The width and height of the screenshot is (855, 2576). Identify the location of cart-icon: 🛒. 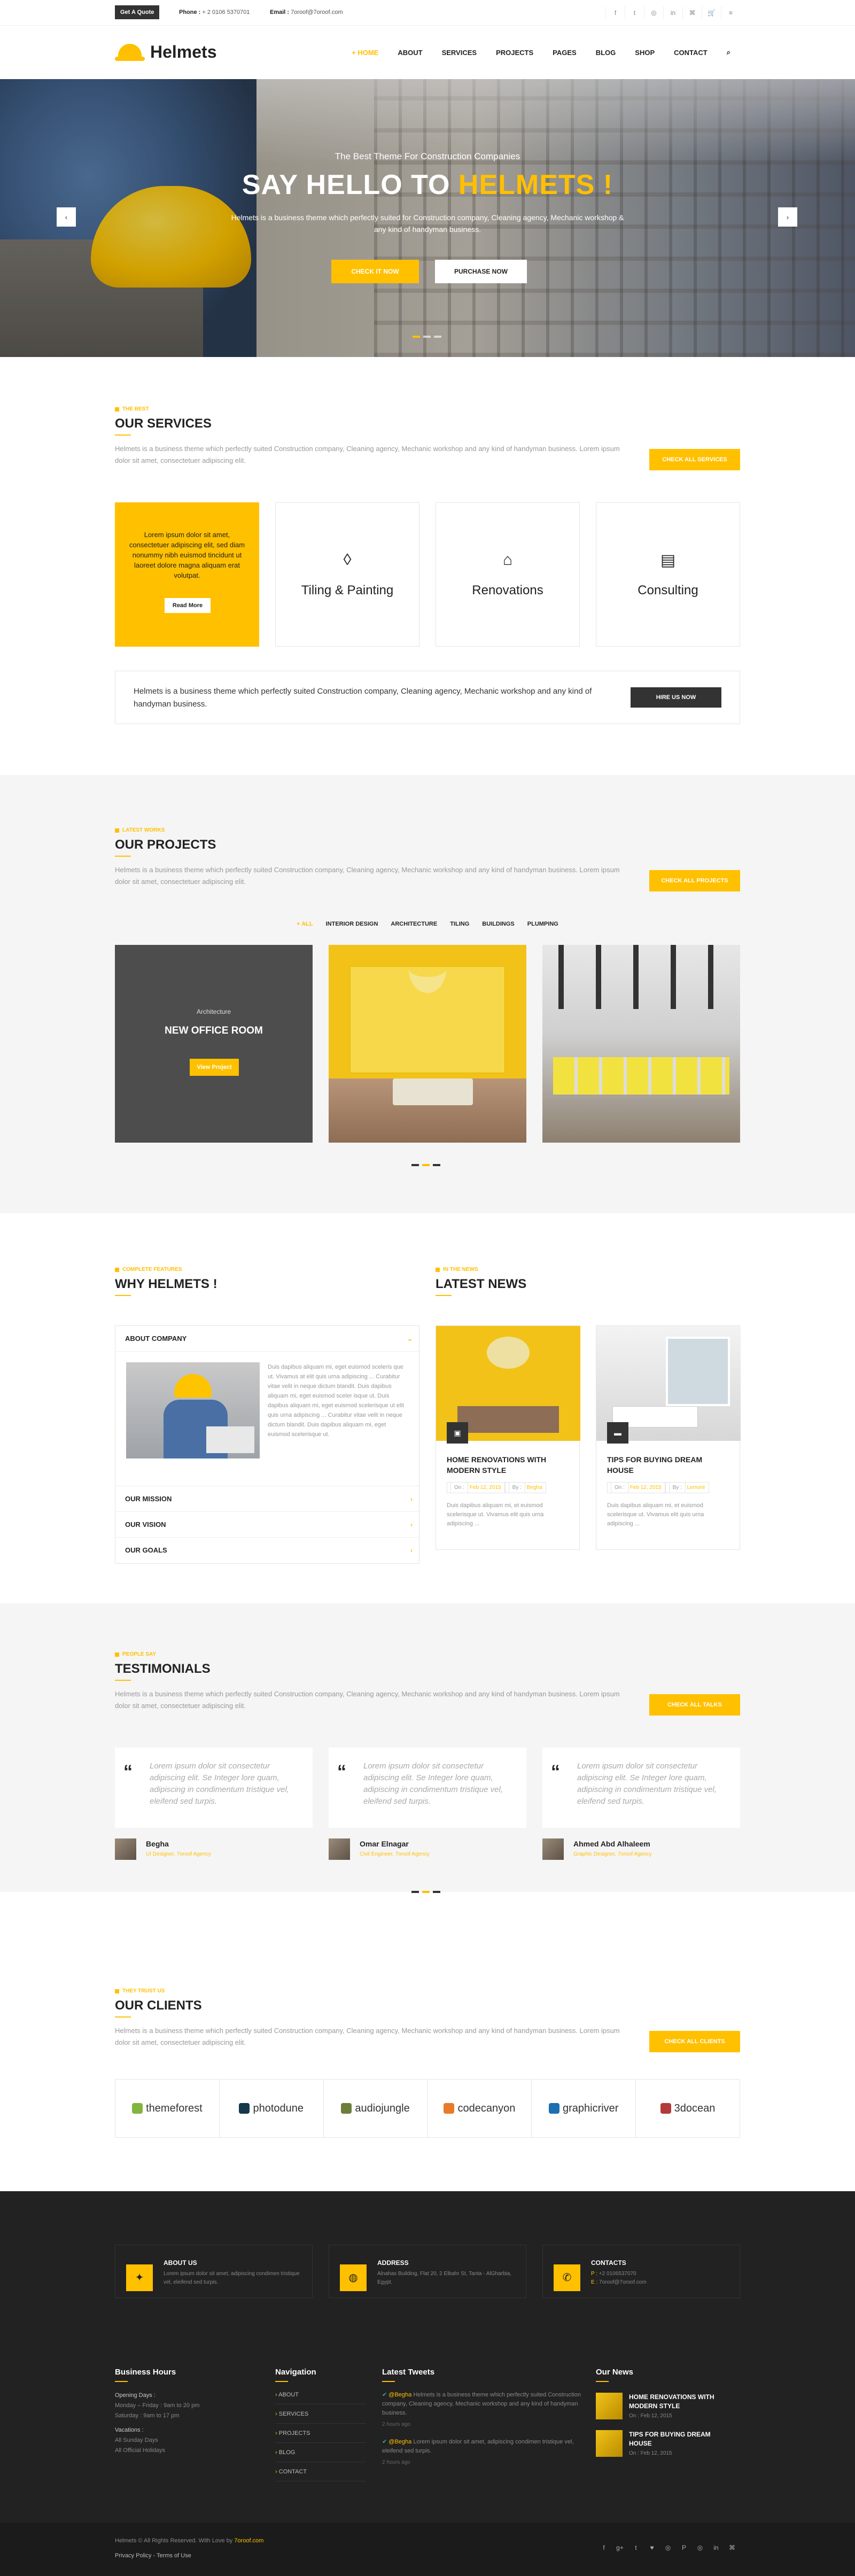
(711, 12).